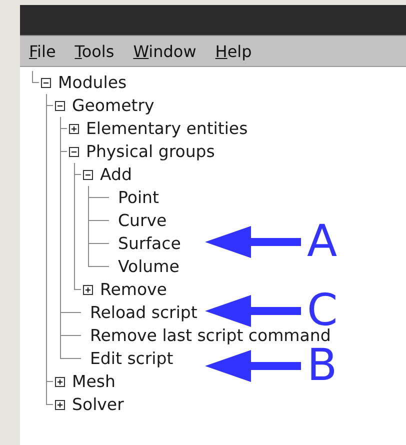  I want to click on menu-item: Help, so click(233, 51).